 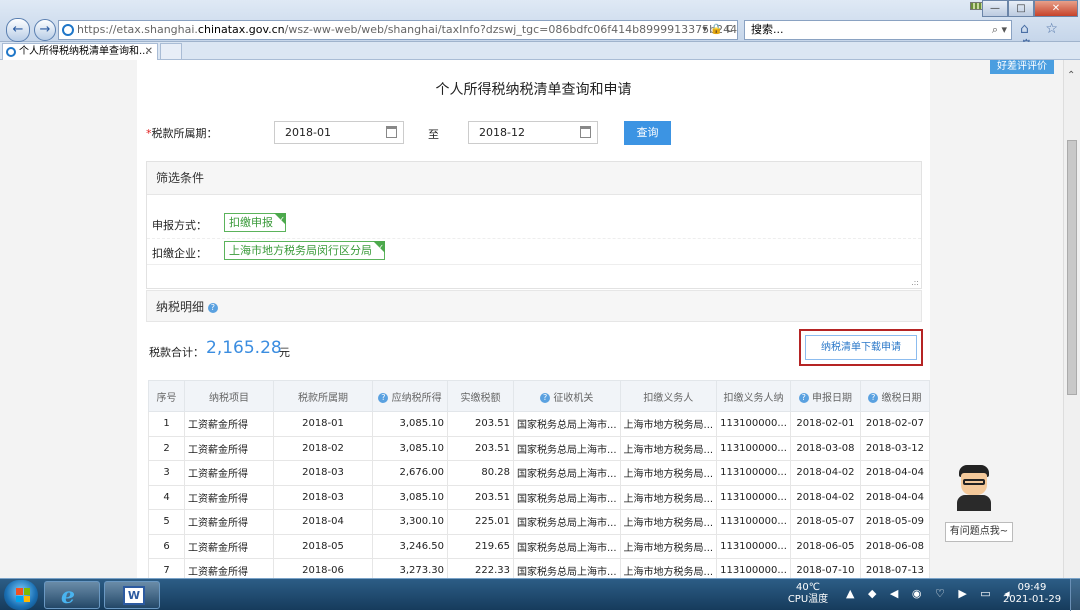 What do you see at coordinates (825, 473) in the screenshot?
I see `declare-date-cell: 2018-04-02` at bounding box center [825, 473].